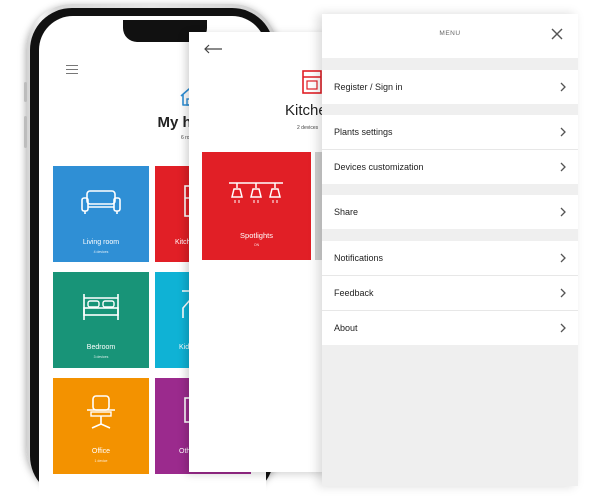  I want to click on menu-item-label: About, so click(346, 328).